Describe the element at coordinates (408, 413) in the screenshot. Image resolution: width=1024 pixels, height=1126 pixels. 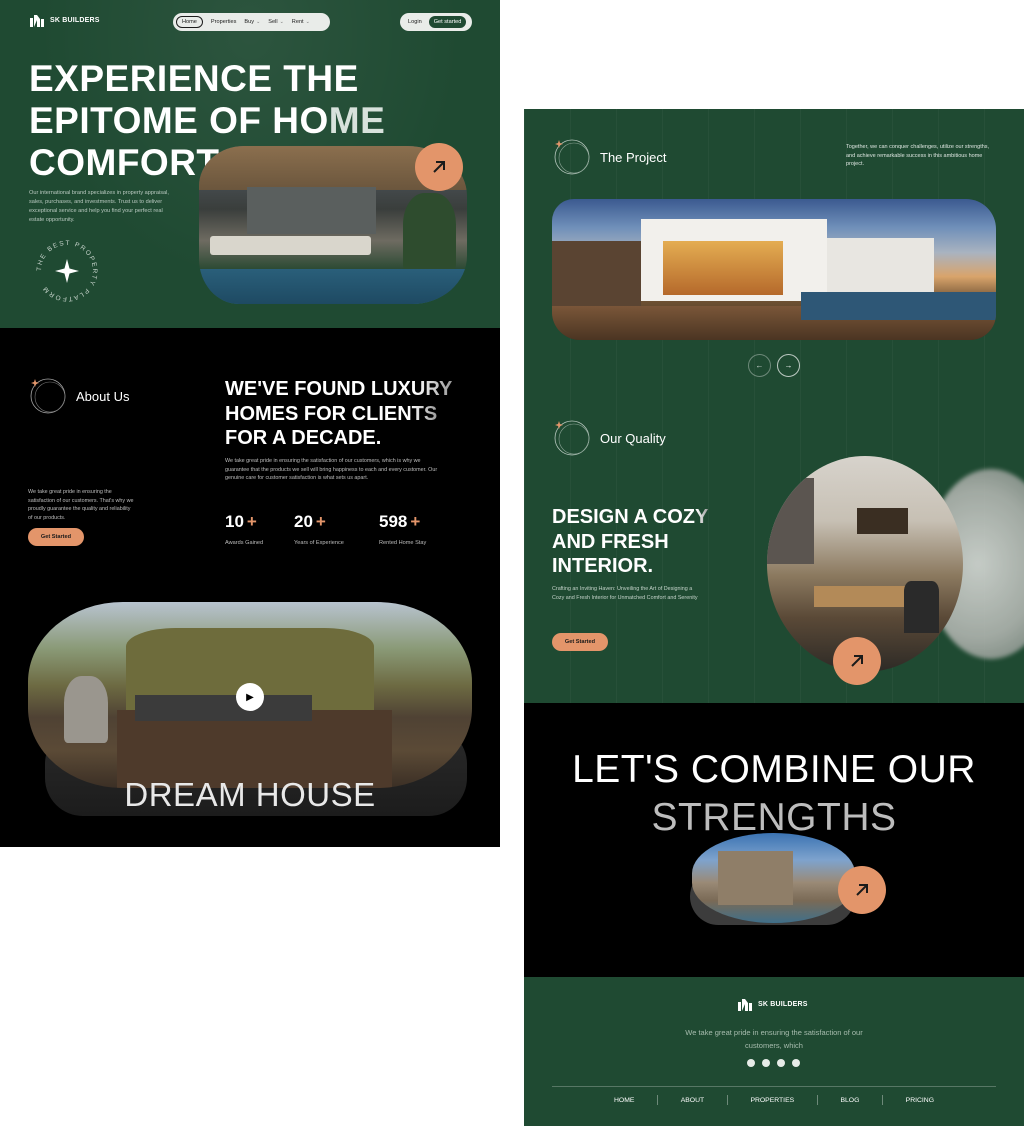
I see `about-title-d: IENTS` at that location.